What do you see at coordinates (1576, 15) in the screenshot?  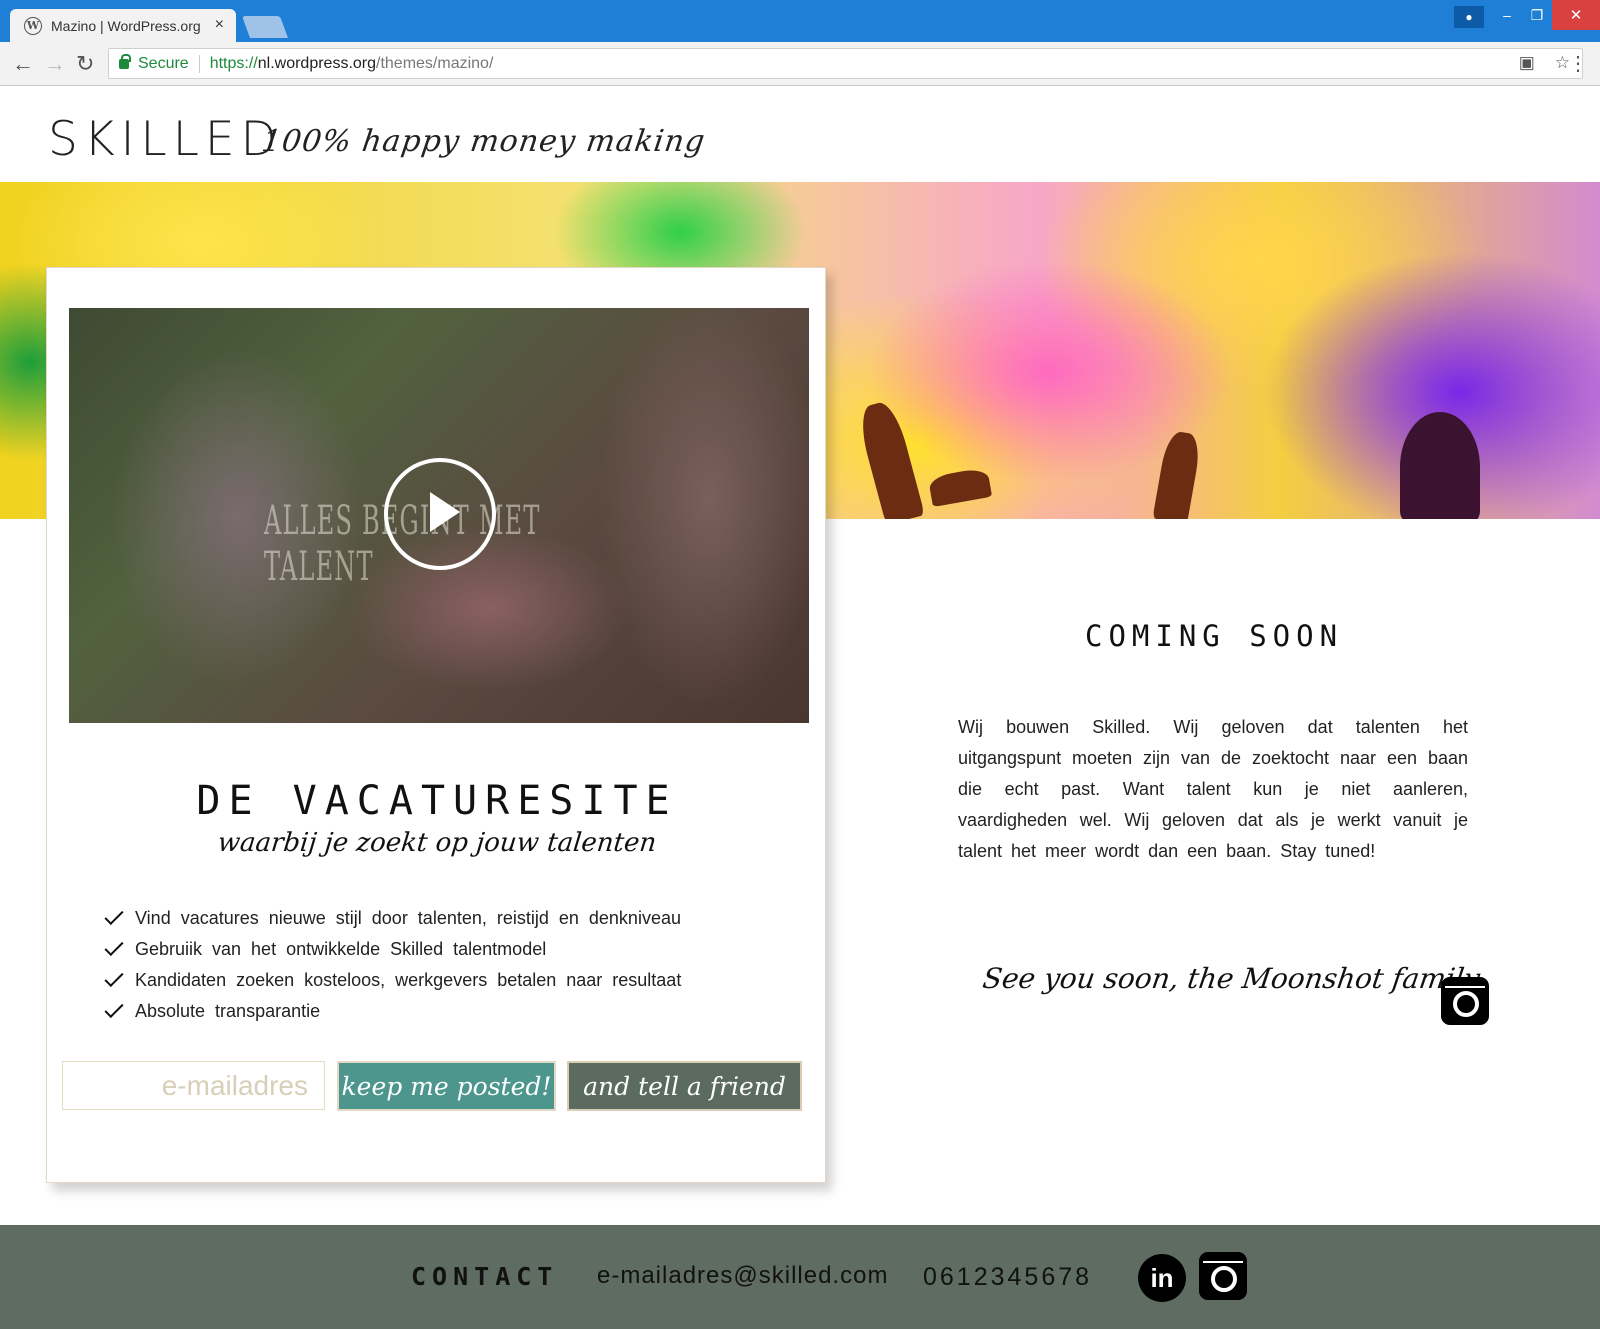 I see `close-icon: ✕` at bounding box center [1576, 15].